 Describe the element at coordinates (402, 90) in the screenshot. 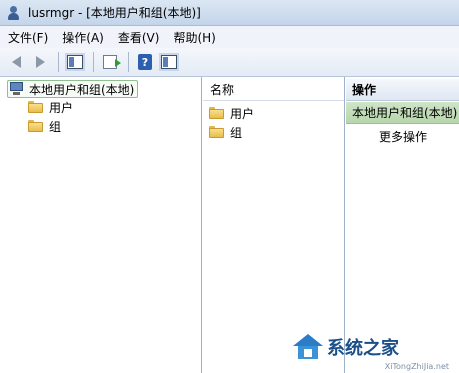

I see `actions-header: 操作` at that location.